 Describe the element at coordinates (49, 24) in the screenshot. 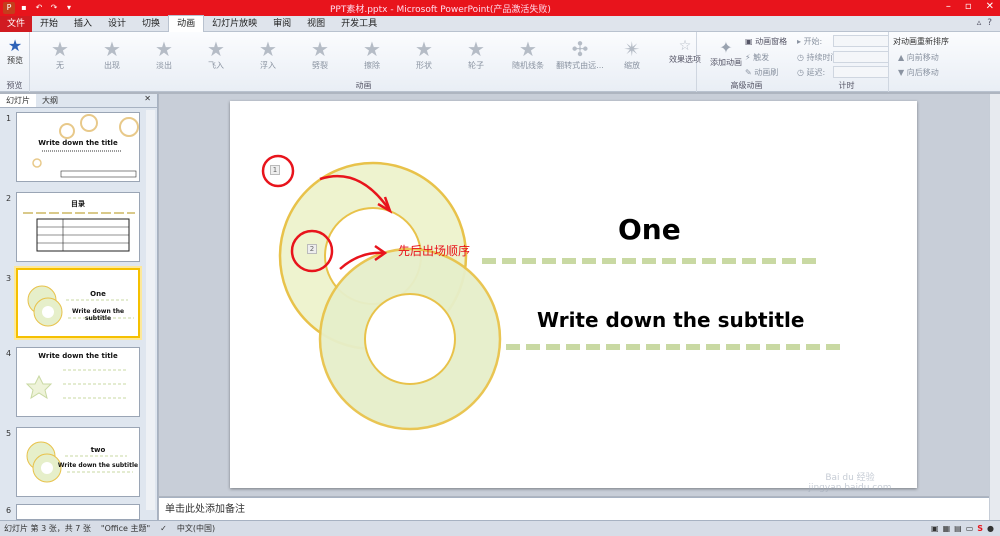

I see `tab-home: 开始` at that location.